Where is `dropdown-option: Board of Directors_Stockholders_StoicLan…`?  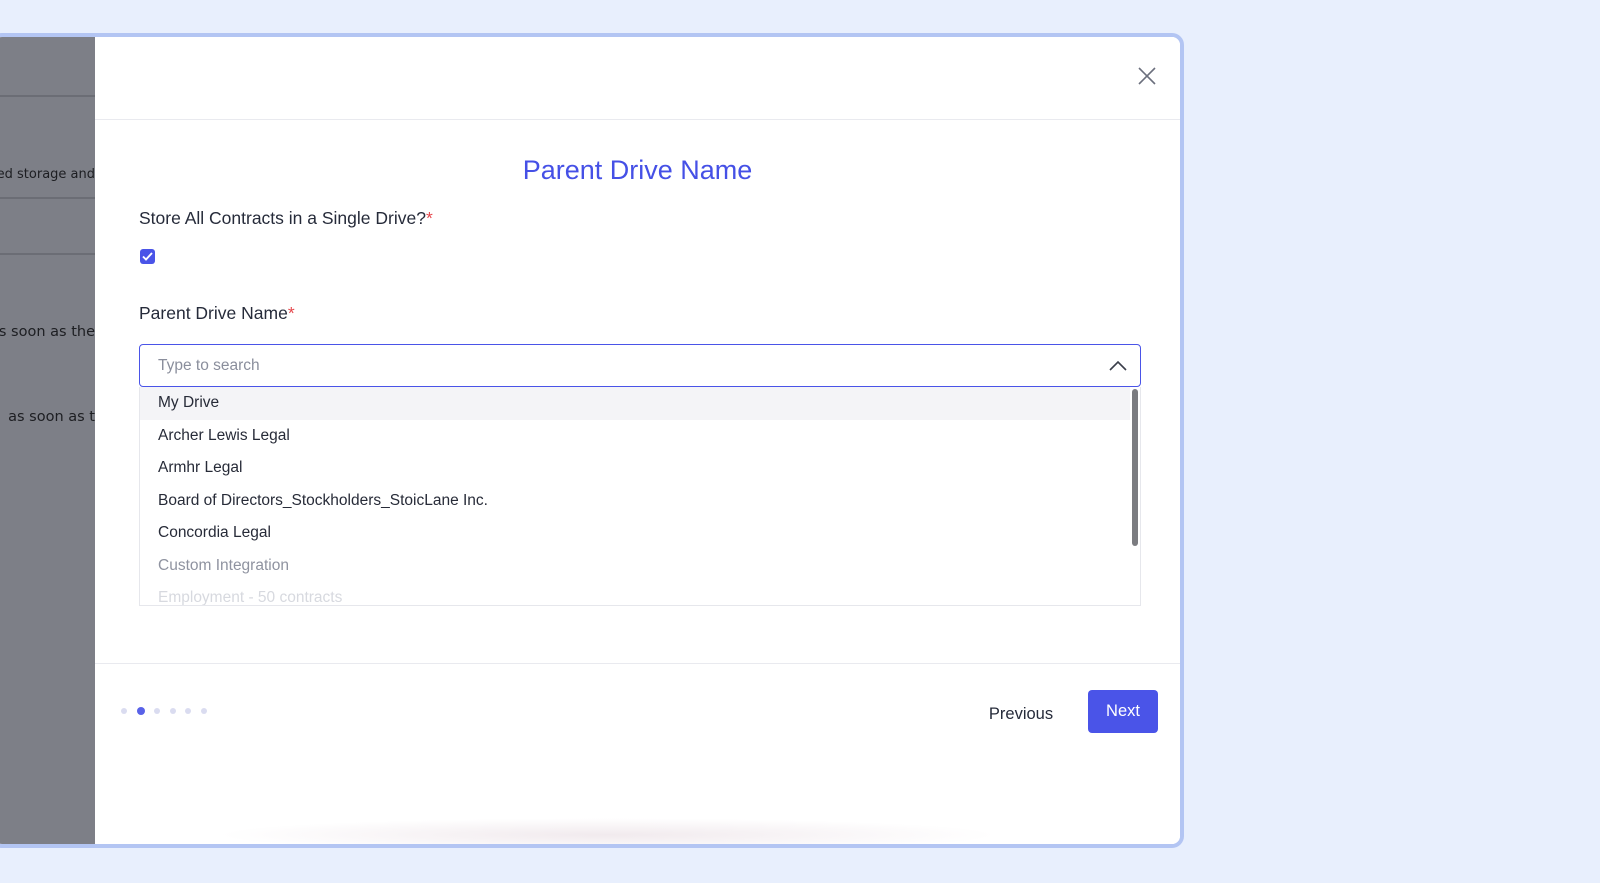 dropdown-option: Board of Directors_Stockholders_StoicLan… is located at coordinates (635, 501).